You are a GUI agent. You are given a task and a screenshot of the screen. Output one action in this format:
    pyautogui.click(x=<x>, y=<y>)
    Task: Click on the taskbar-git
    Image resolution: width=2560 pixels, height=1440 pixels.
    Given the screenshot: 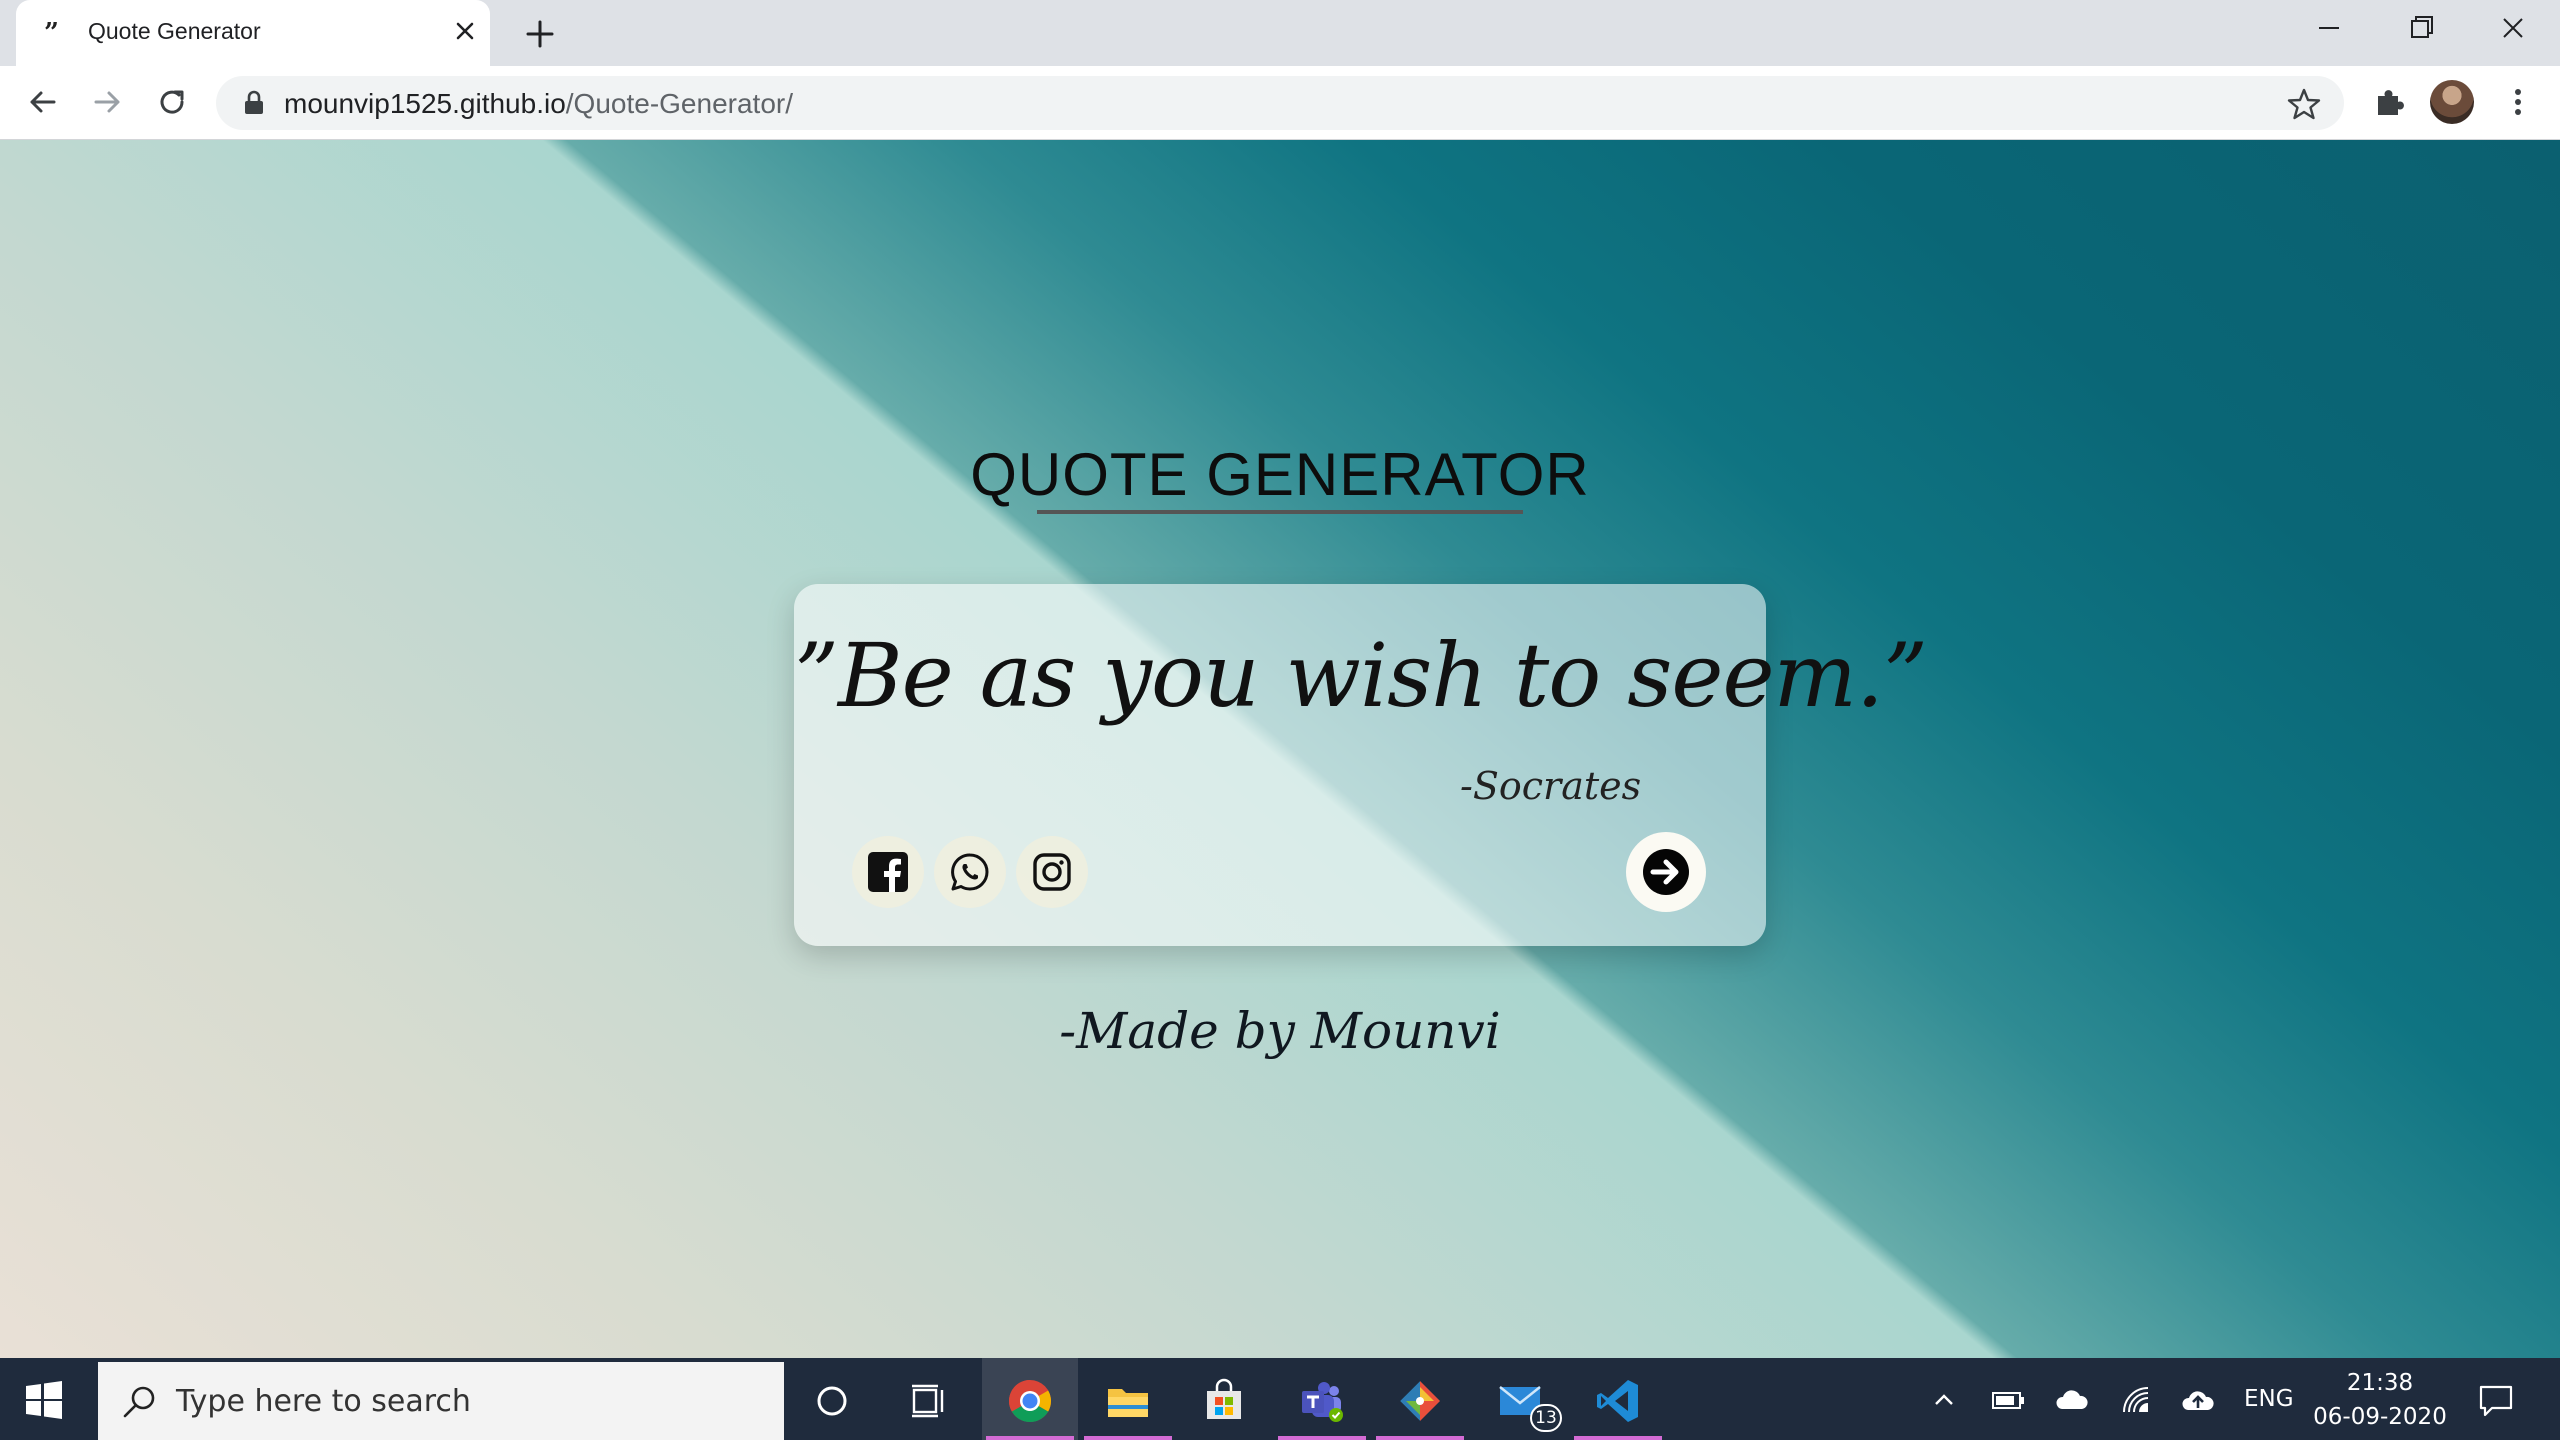 What is the action you would take?
    pyautogui.click(x=1420, y=1399)
    